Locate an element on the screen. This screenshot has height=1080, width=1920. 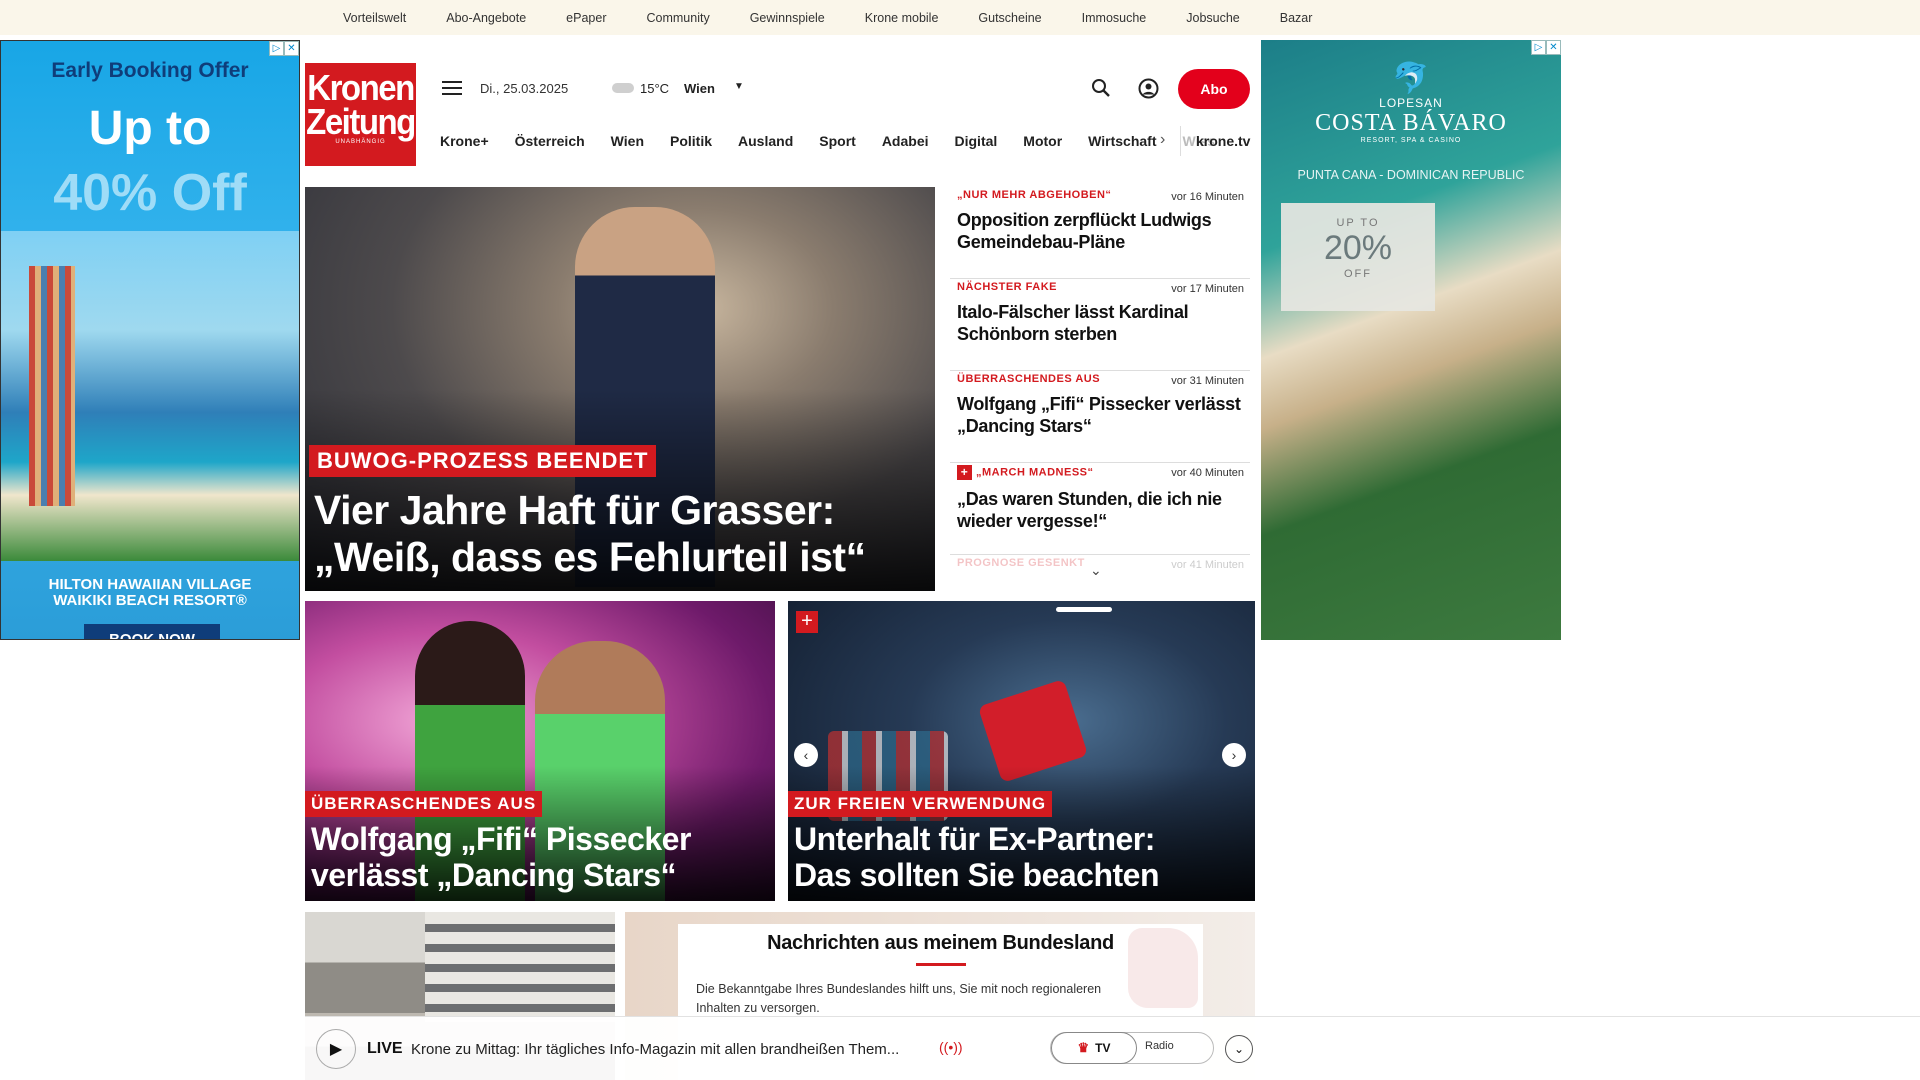
nav-item-wirtschaft: Wirtschaft is located at coordinates (1122, 141).